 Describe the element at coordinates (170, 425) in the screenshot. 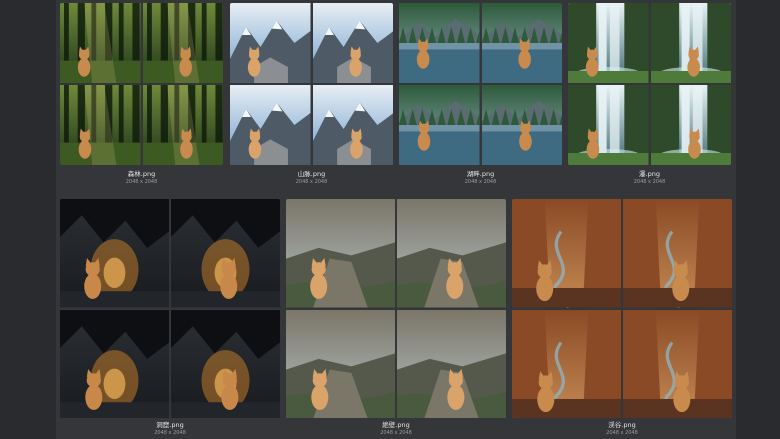

I see `image-filename: 洞窟.png` at that location.